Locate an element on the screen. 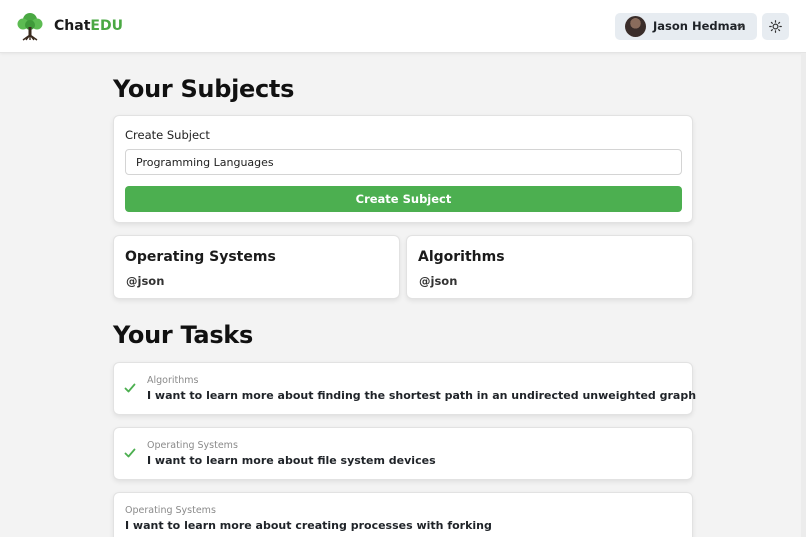 The height and width of the screenshot is (537, 806). avatar is located at coordinates (635, 26).